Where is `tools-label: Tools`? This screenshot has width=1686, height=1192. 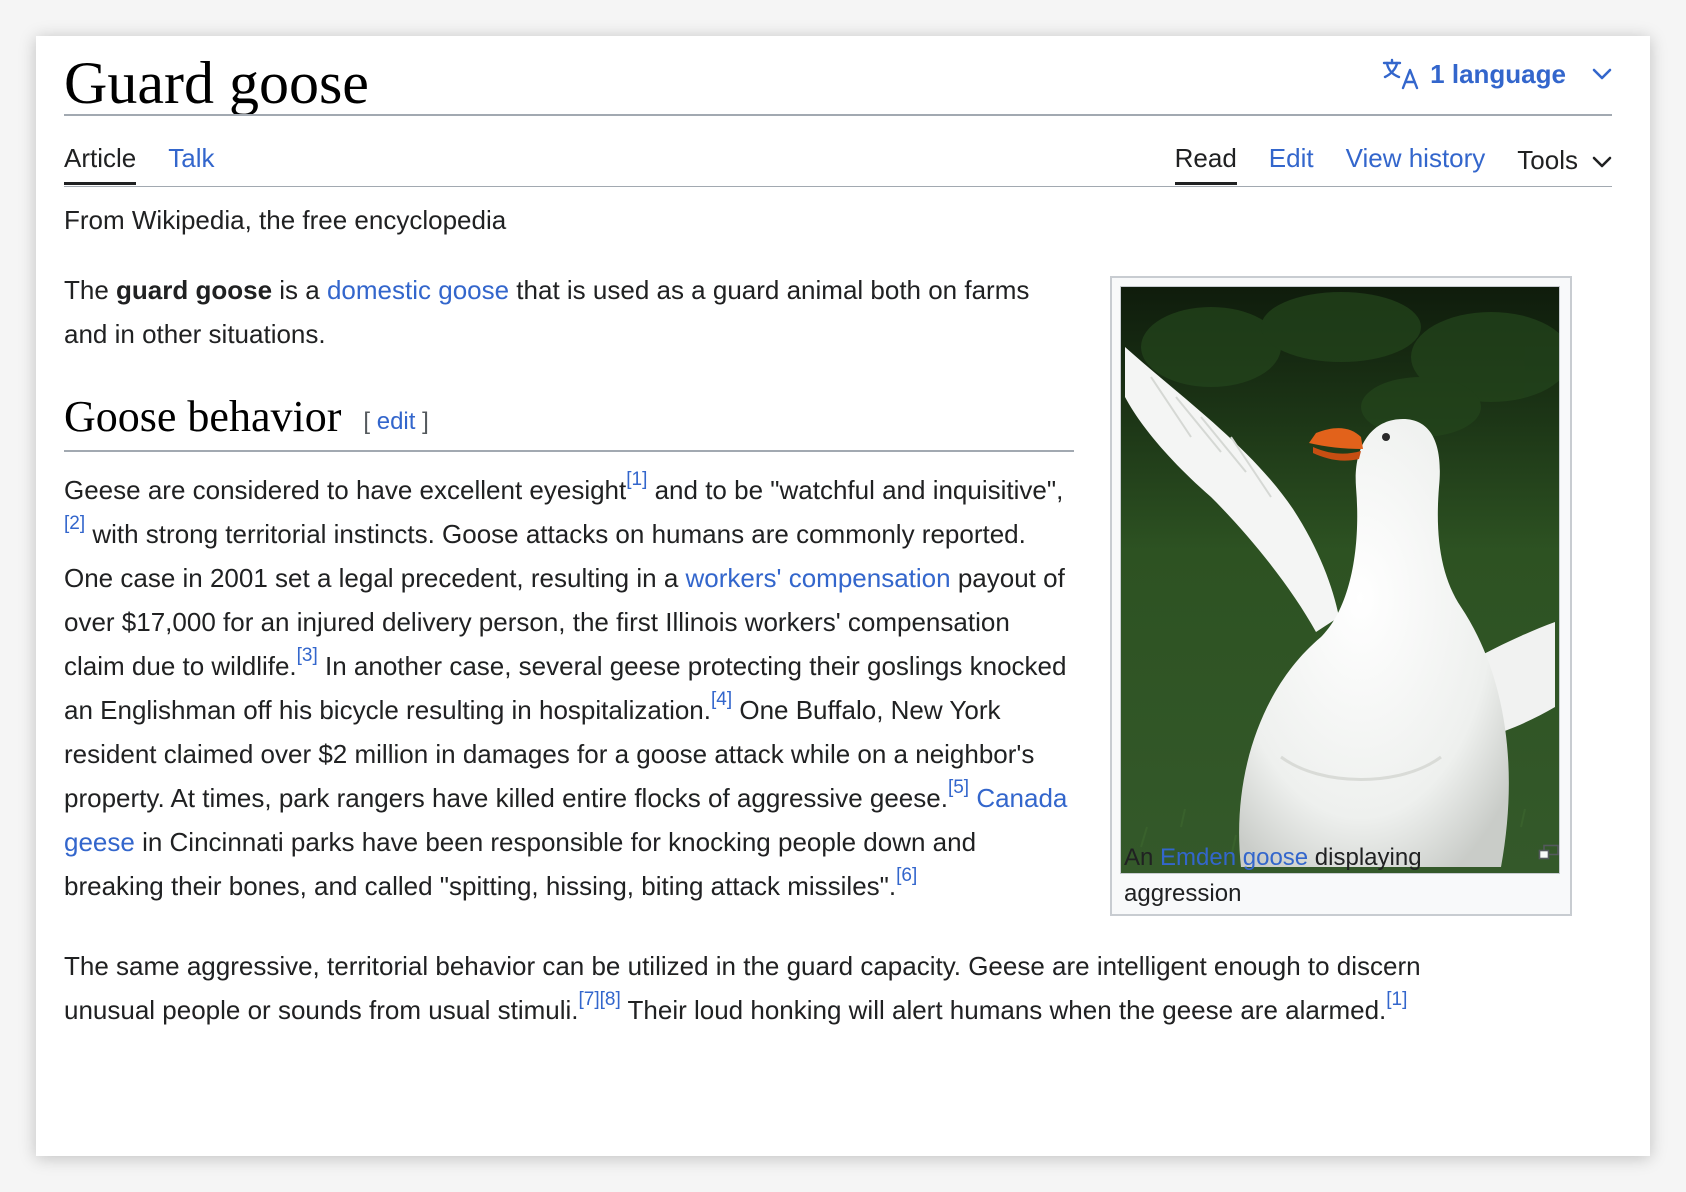 tools-label: Tools is located at coordinates (1547, 160).